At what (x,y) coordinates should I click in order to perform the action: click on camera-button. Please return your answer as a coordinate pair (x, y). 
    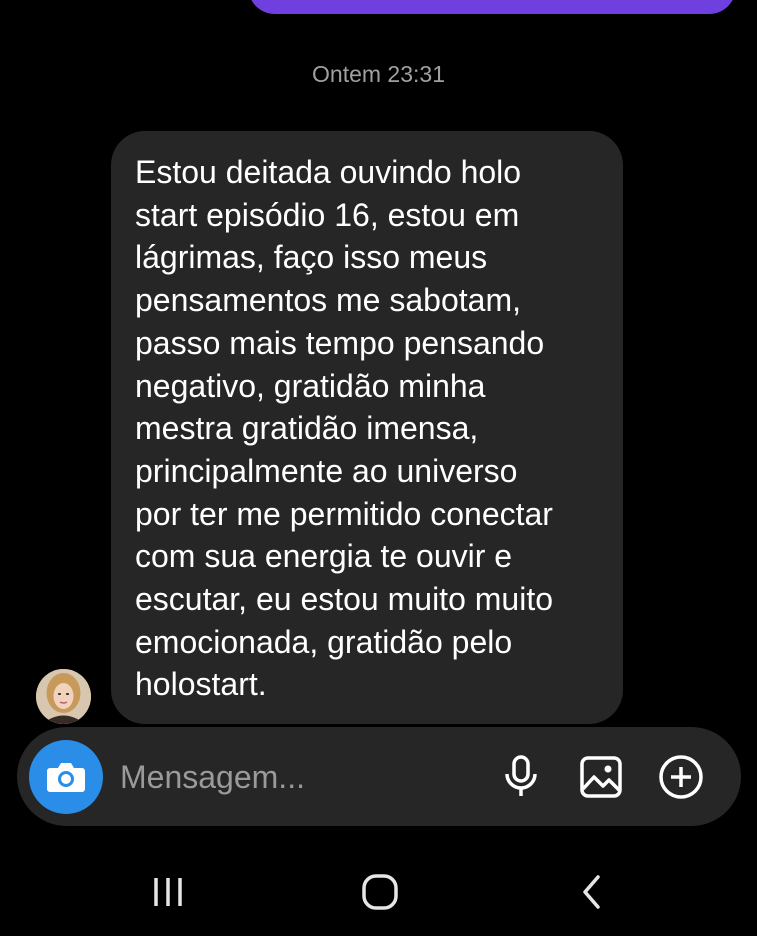
    Looking at the image, I should click on (66, 777).